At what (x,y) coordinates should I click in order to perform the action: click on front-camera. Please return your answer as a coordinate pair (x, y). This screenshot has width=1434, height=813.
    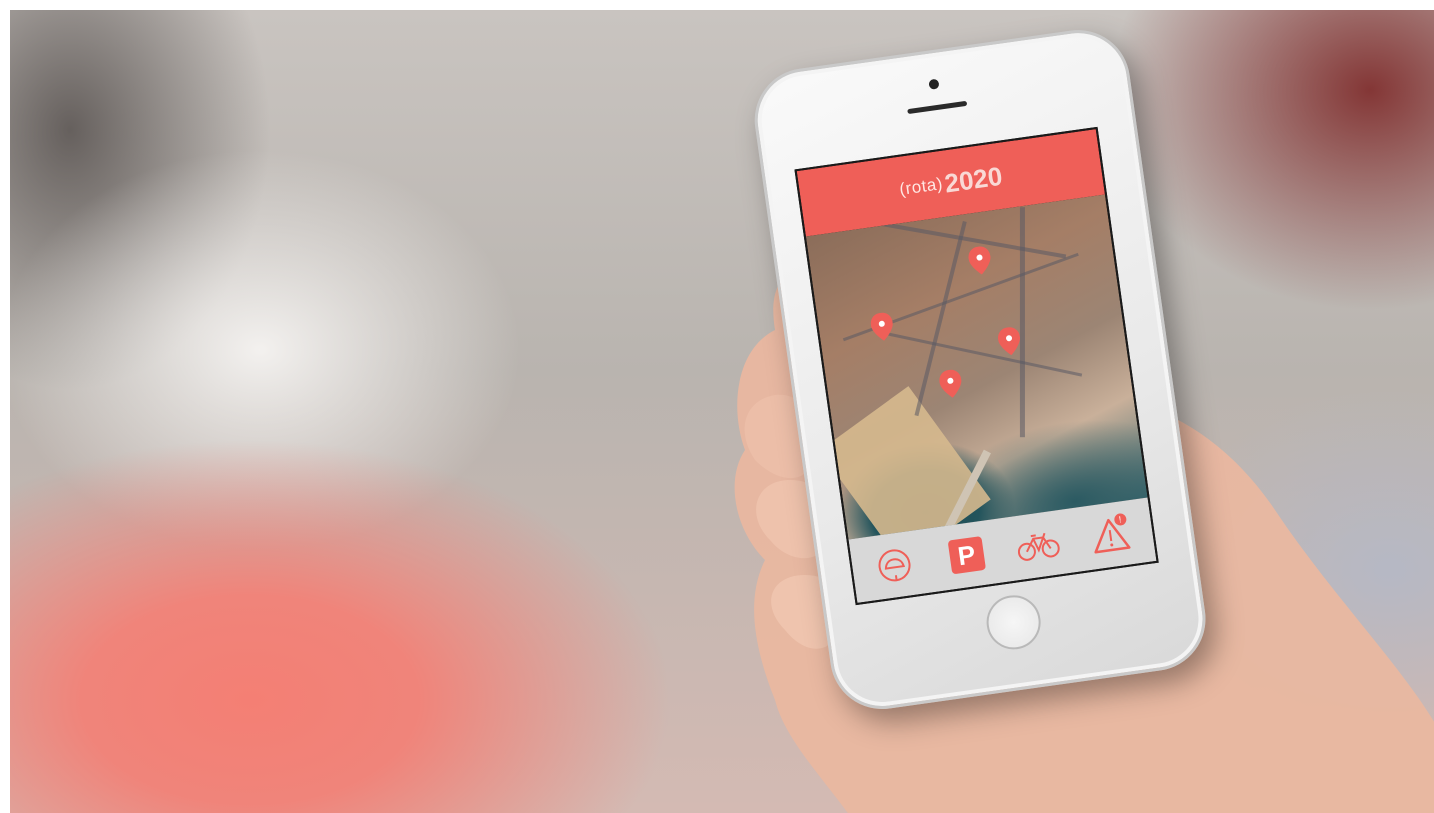
    Looking at the image, I should click on (934, 84).